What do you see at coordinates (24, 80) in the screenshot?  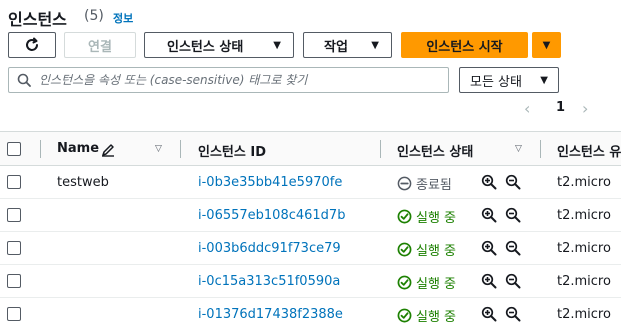 I see `search-icon` at bounding box center [24, 80].